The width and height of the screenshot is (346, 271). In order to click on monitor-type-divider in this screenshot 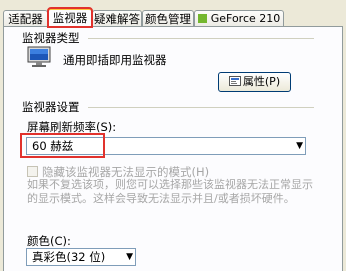, I will do `click(201, 38)`.